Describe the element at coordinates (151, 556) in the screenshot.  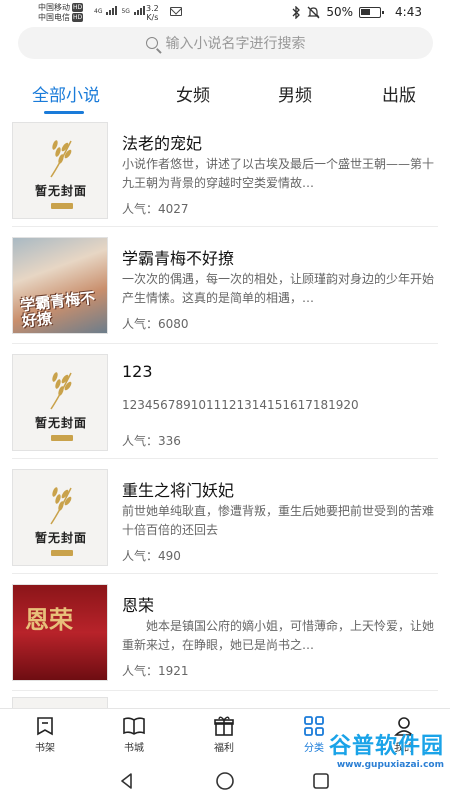
I see `book-popularity: 人气：490` at that location.